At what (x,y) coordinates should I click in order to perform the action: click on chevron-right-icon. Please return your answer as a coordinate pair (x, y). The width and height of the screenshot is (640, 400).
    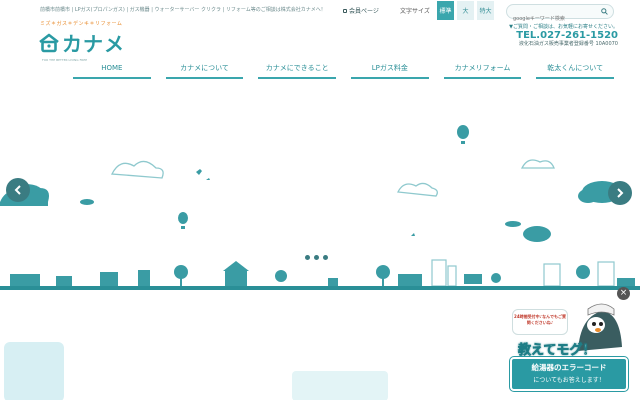
    Looking at the image, I should click on (620, 193).